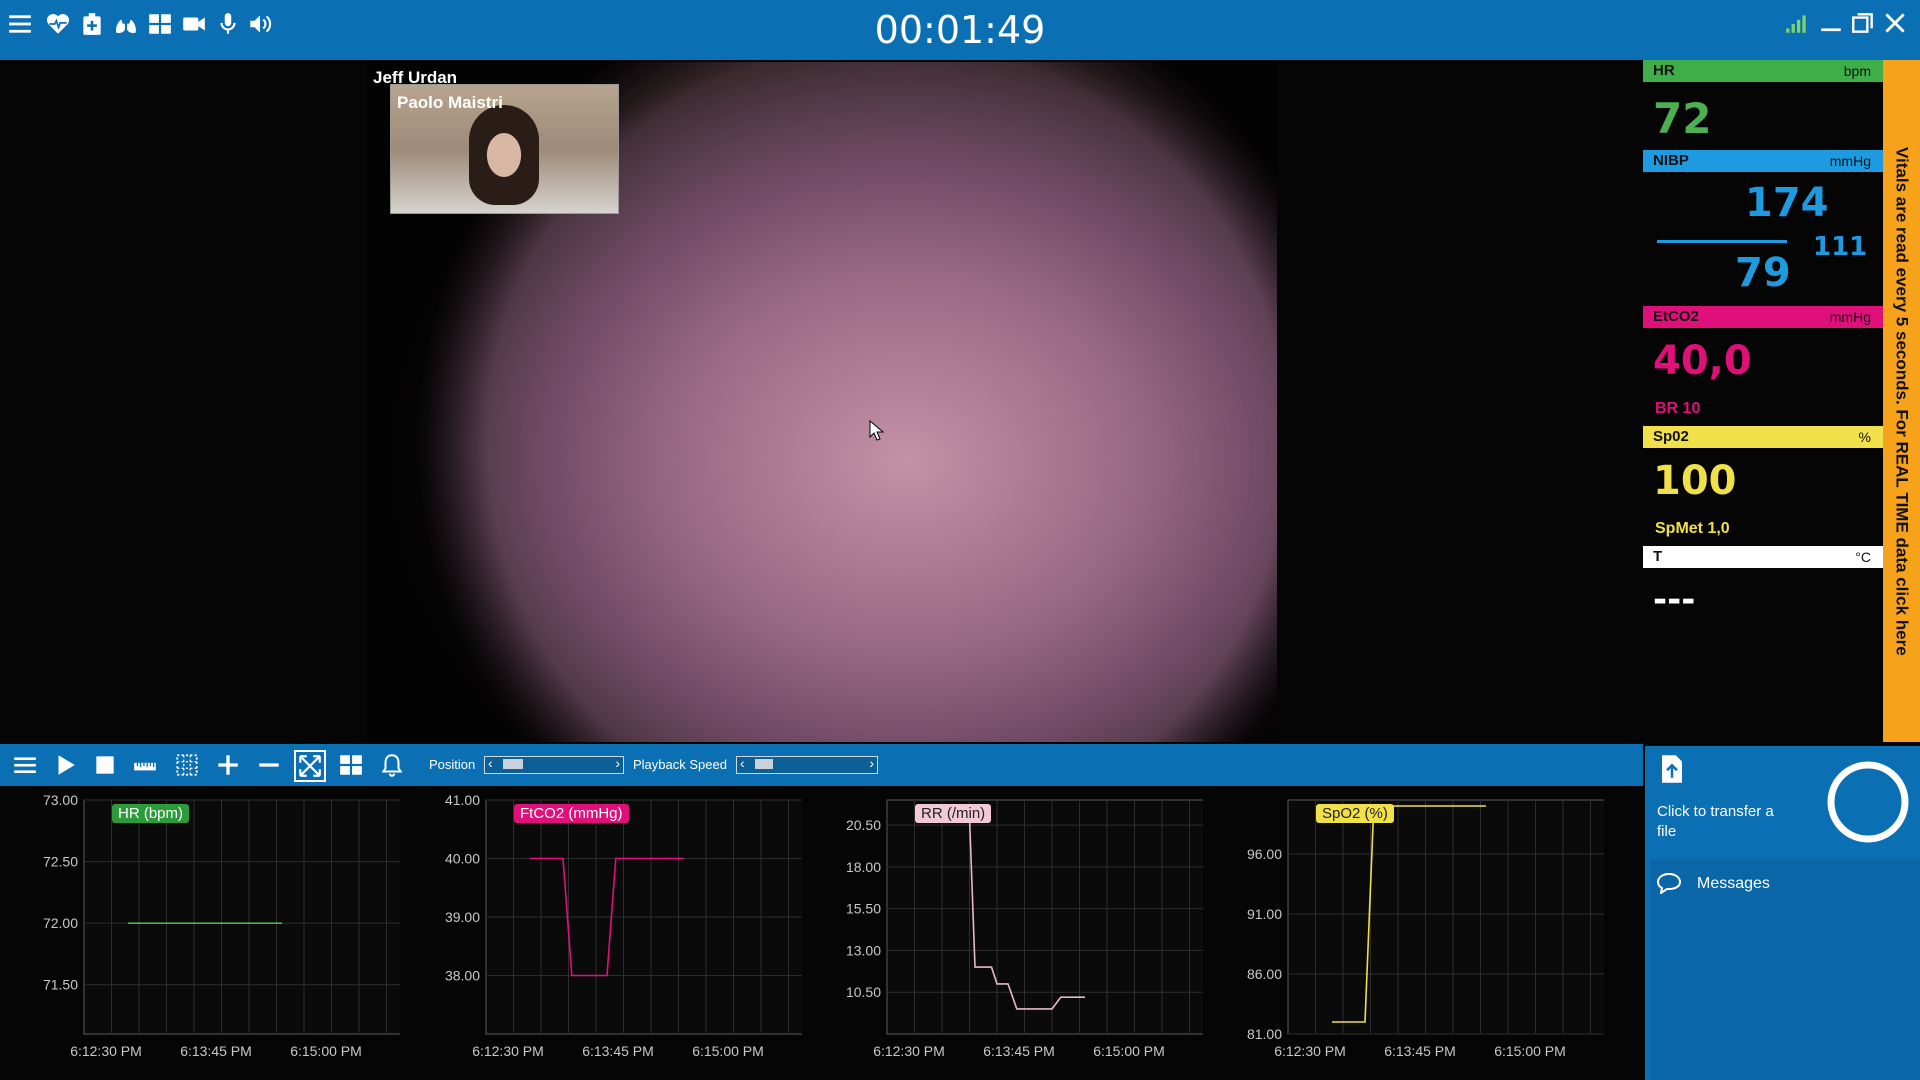  I want to click on chart-title-badge: FtCO2 (mmHg), so click(571, 813).